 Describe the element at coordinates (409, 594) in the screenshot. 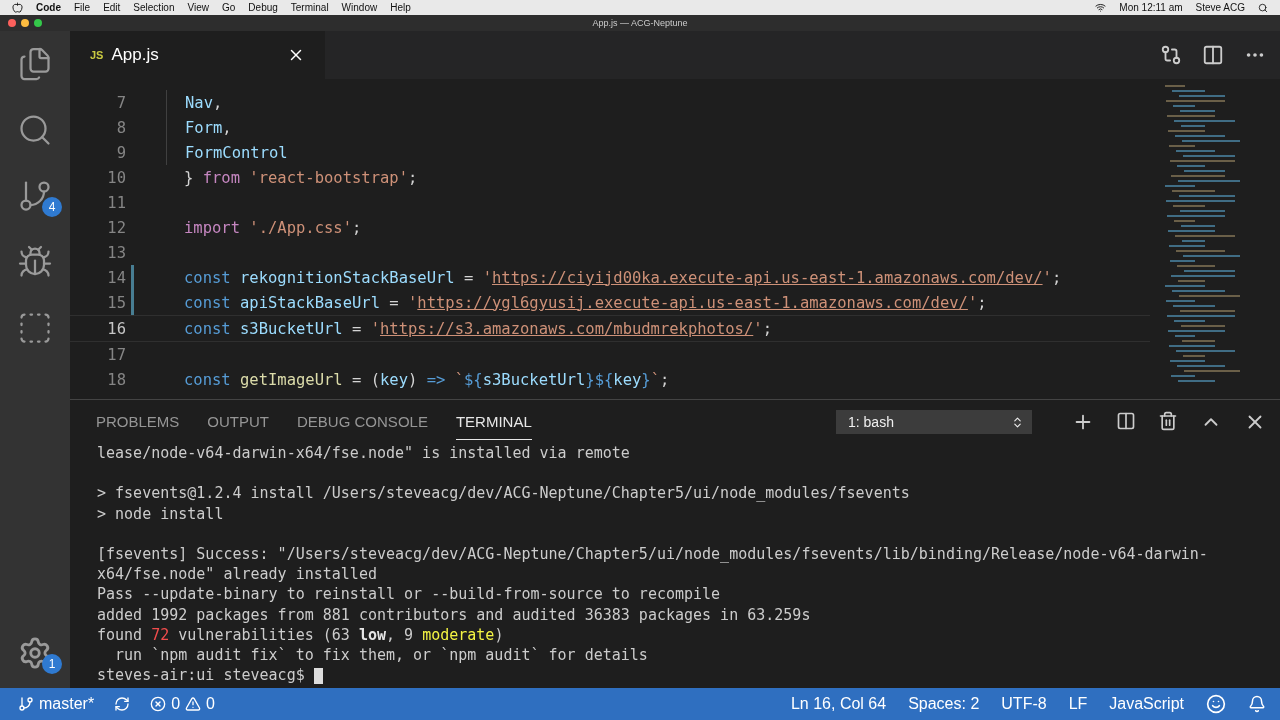

I see `terminal-line: Pass --update-binary to reinstall or --build-from-source to recompile` at that location.